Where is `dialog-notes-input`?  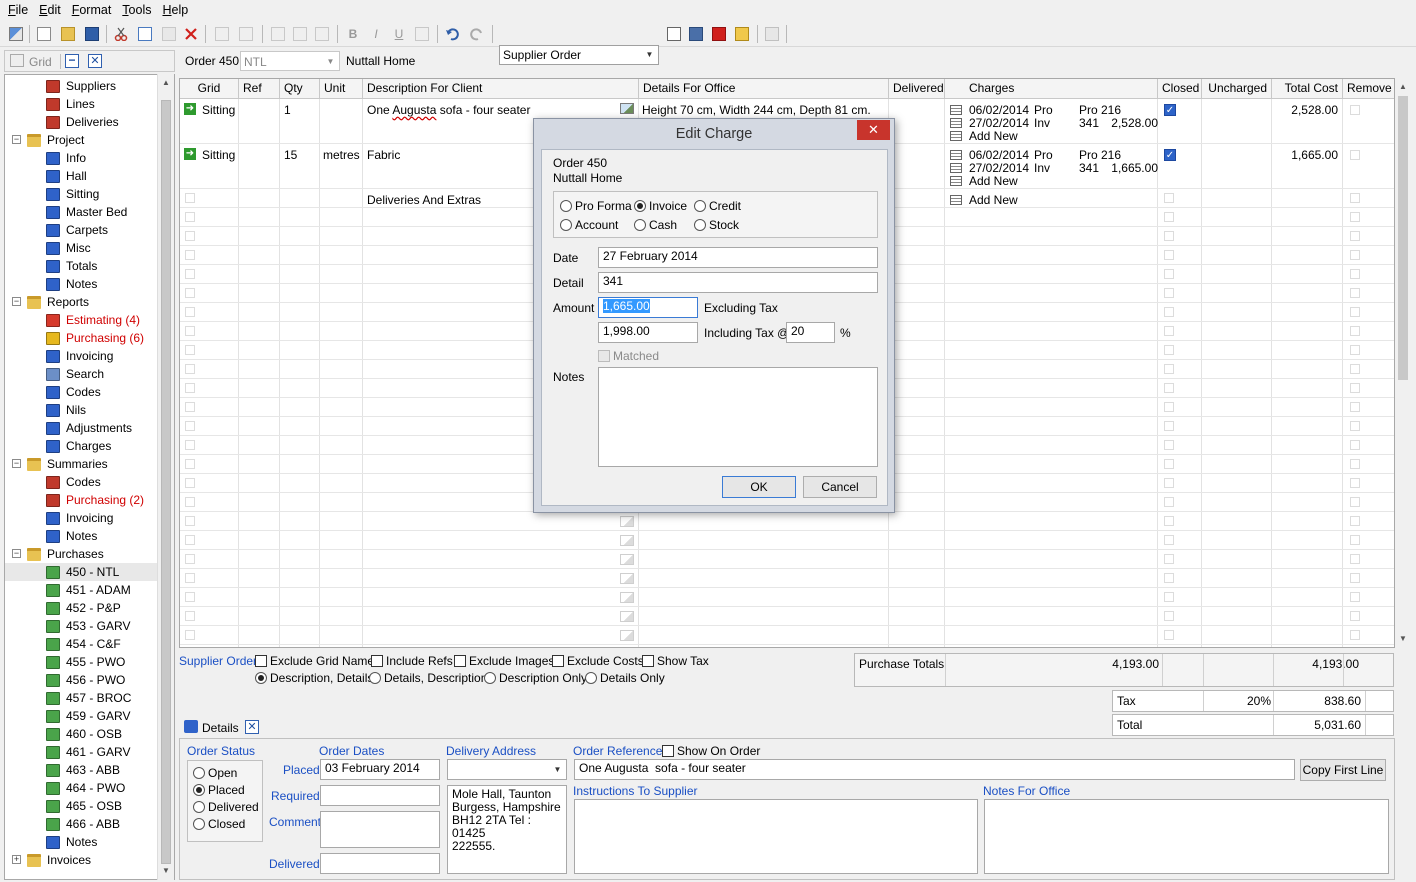 dialog-notes-input is located at coordinates (738, 417).